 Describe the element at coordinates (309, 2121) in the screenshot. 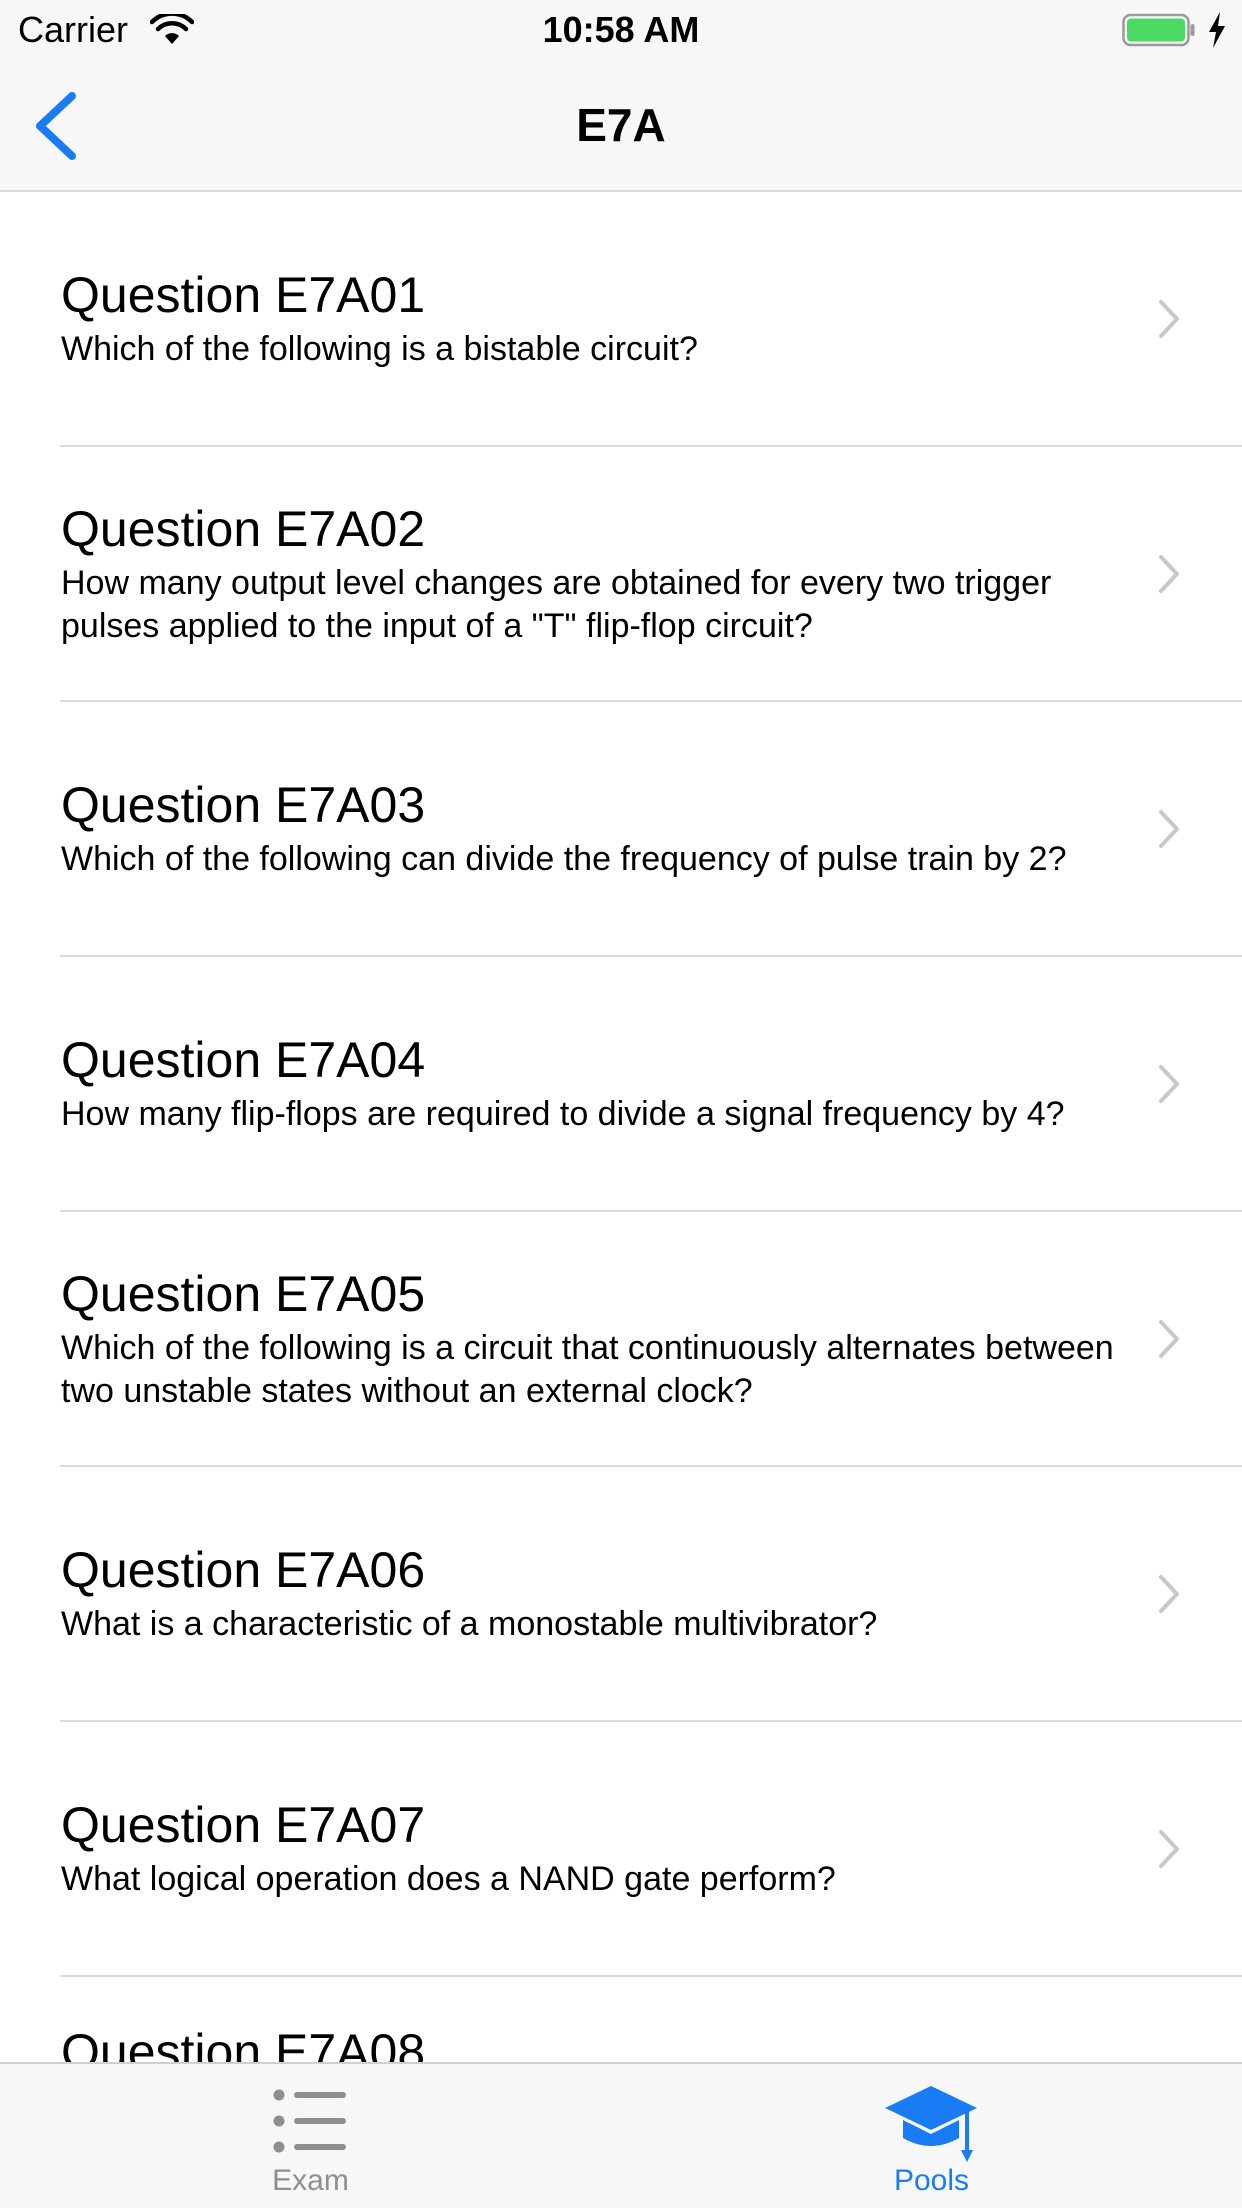

I see `list-icon` at that location.